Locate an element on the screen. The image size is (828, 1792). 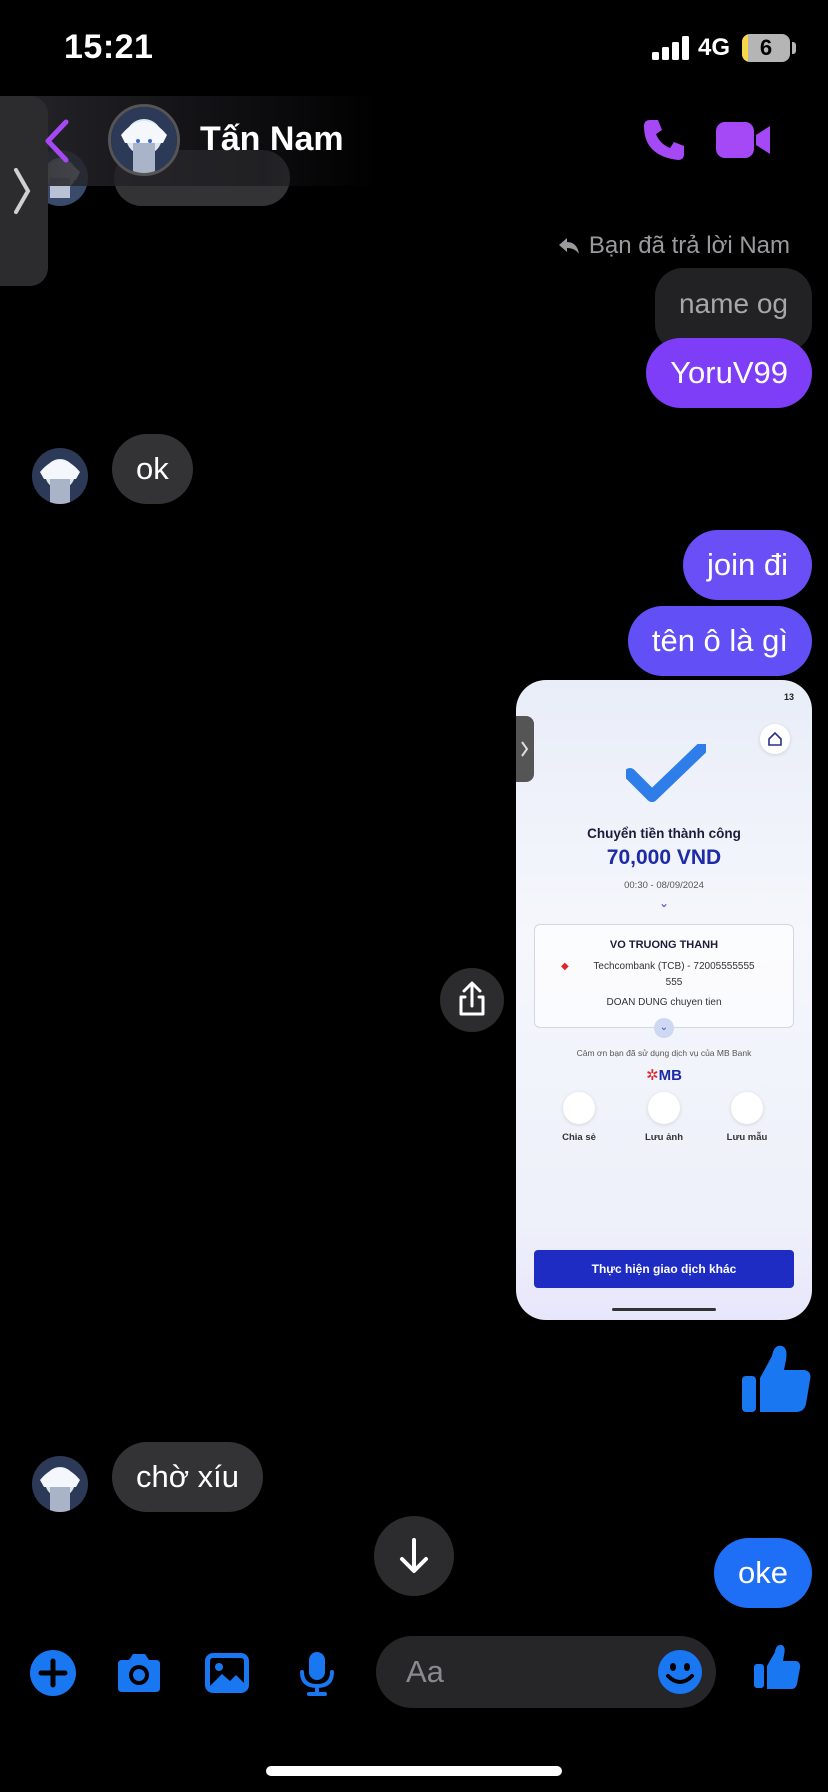
scroll-to-bottom-button is located at coordinates (414, 1556).